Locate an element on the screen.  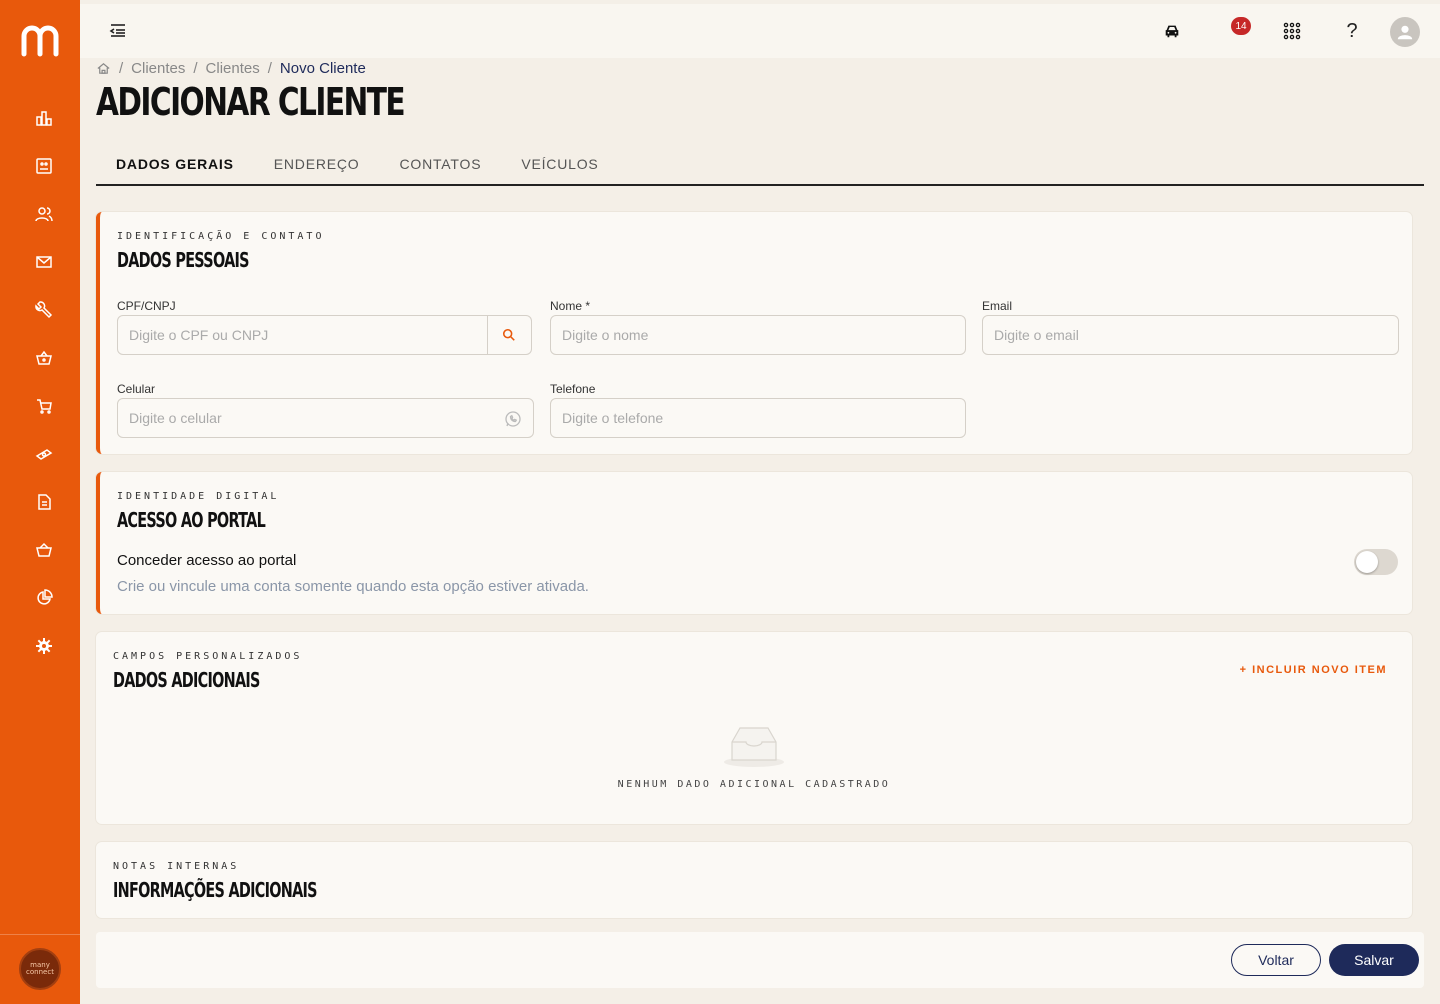
telefone-input: Digite o telefone is located at coordinates (758, 418).